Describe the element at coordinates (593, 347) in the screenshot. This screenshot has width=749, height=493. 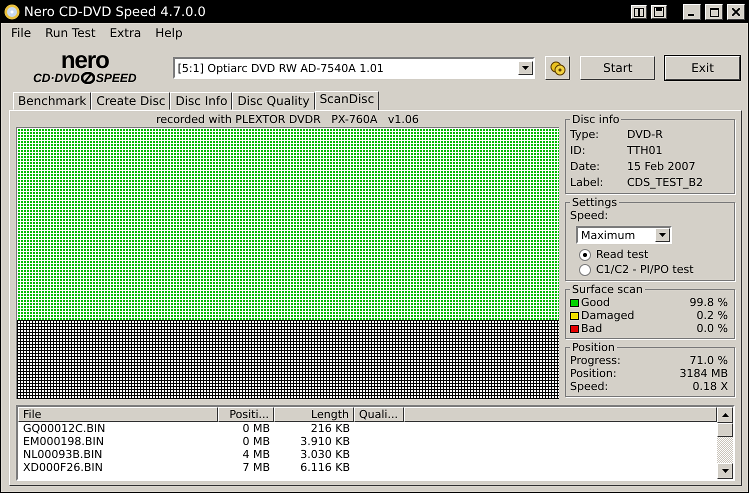
I see `group-title: Position` at that location.